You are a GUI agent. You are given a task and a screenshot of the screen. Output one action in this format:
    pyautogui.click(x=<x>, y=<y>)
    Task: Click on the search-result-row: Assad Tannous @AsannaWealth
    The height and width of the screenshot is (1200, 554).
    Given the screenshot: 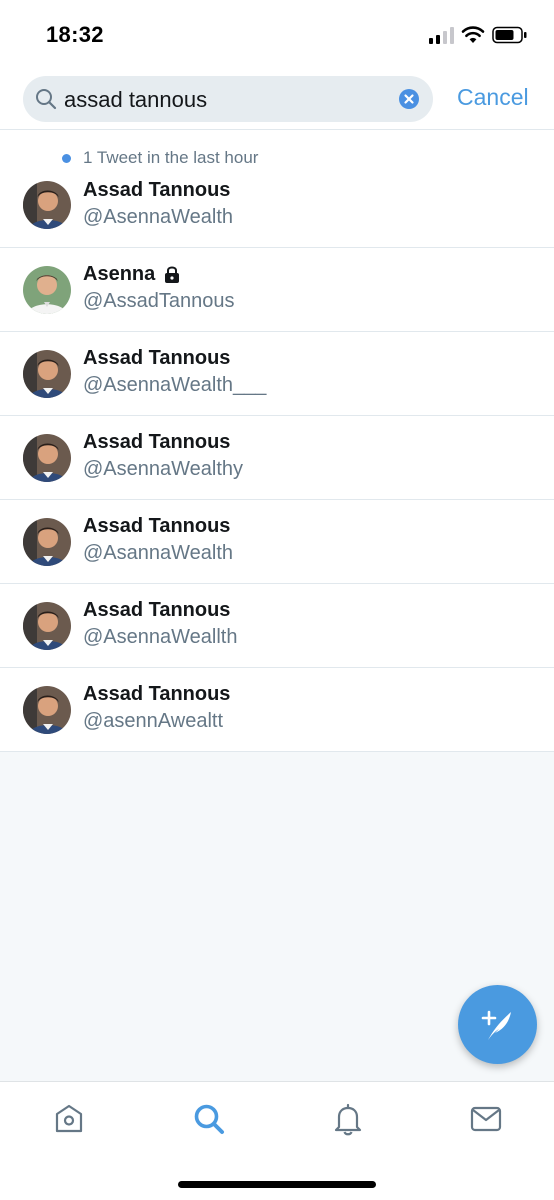 What is the action you would take?
    pyautogui.click(x=277, y=542)
    